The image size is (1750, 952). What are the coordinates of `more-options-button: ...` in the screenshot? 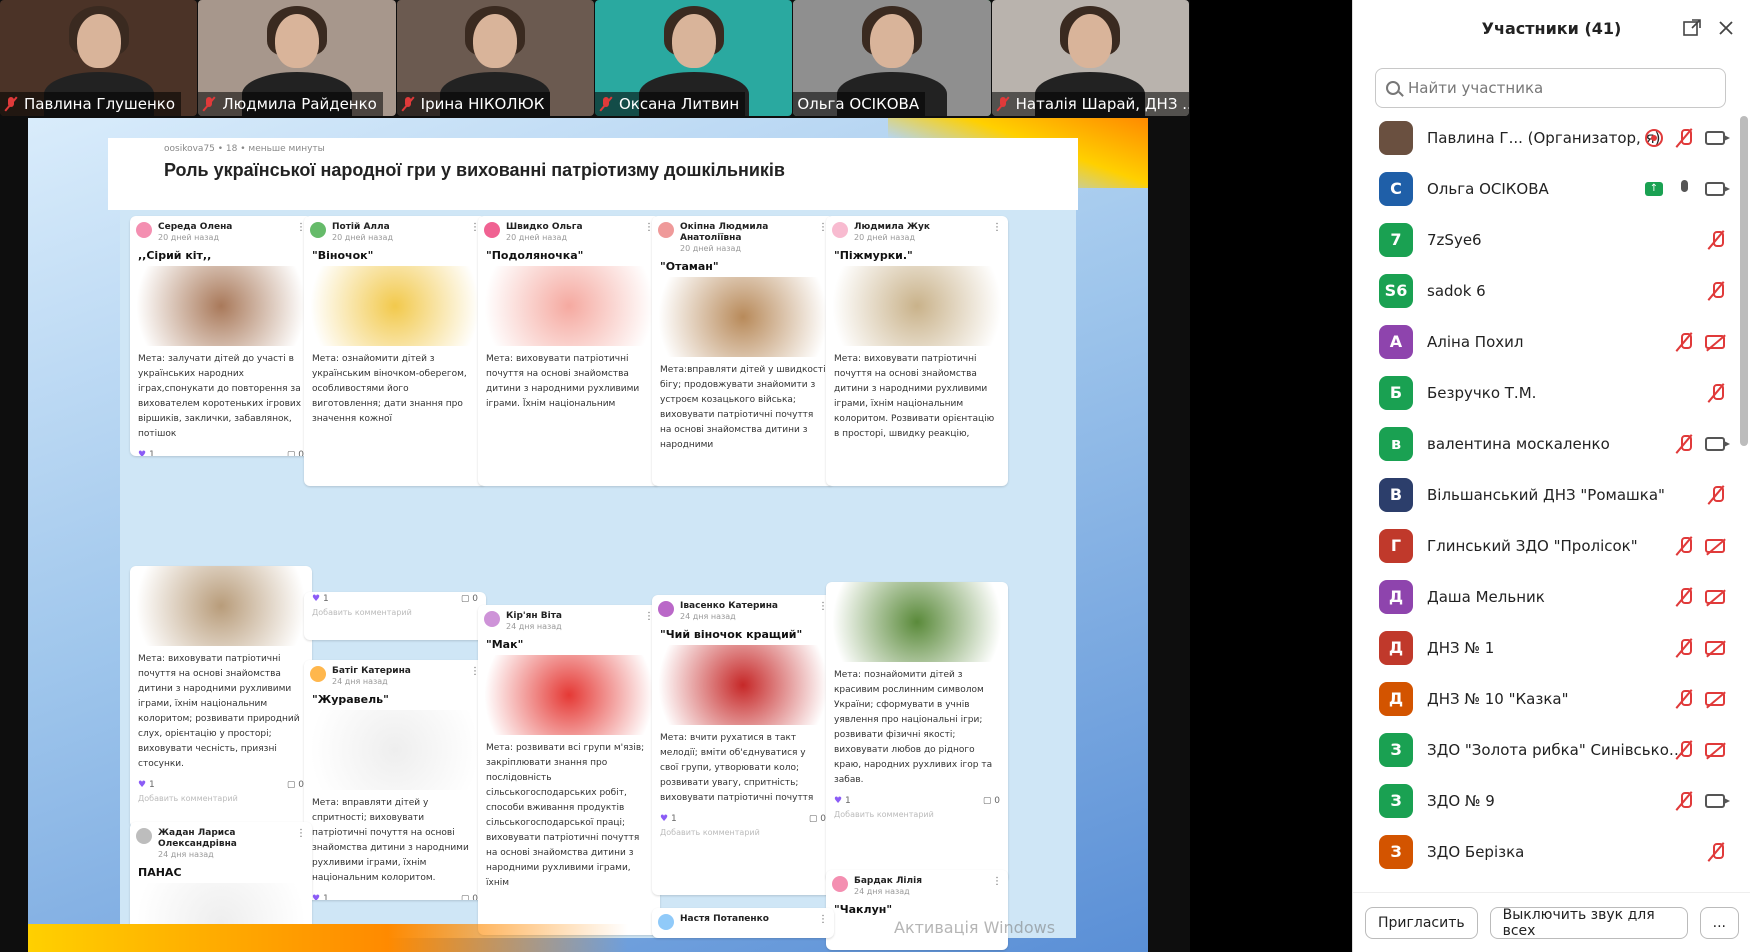 It's located at (1719, 922).